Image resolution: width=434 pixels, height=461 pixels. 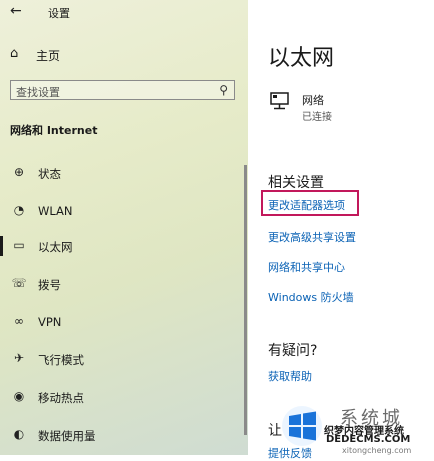 I want to click on network-sharing-center-link: 网络和共享中心, so click(x=306, y=267).